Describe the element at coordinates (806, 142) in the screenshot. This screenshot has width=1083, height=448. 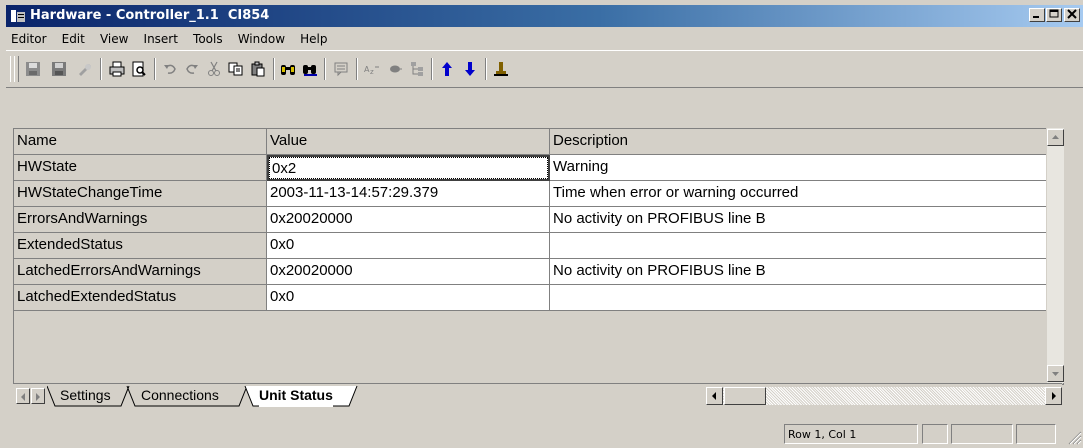
I see `header-description: Description` at that location.